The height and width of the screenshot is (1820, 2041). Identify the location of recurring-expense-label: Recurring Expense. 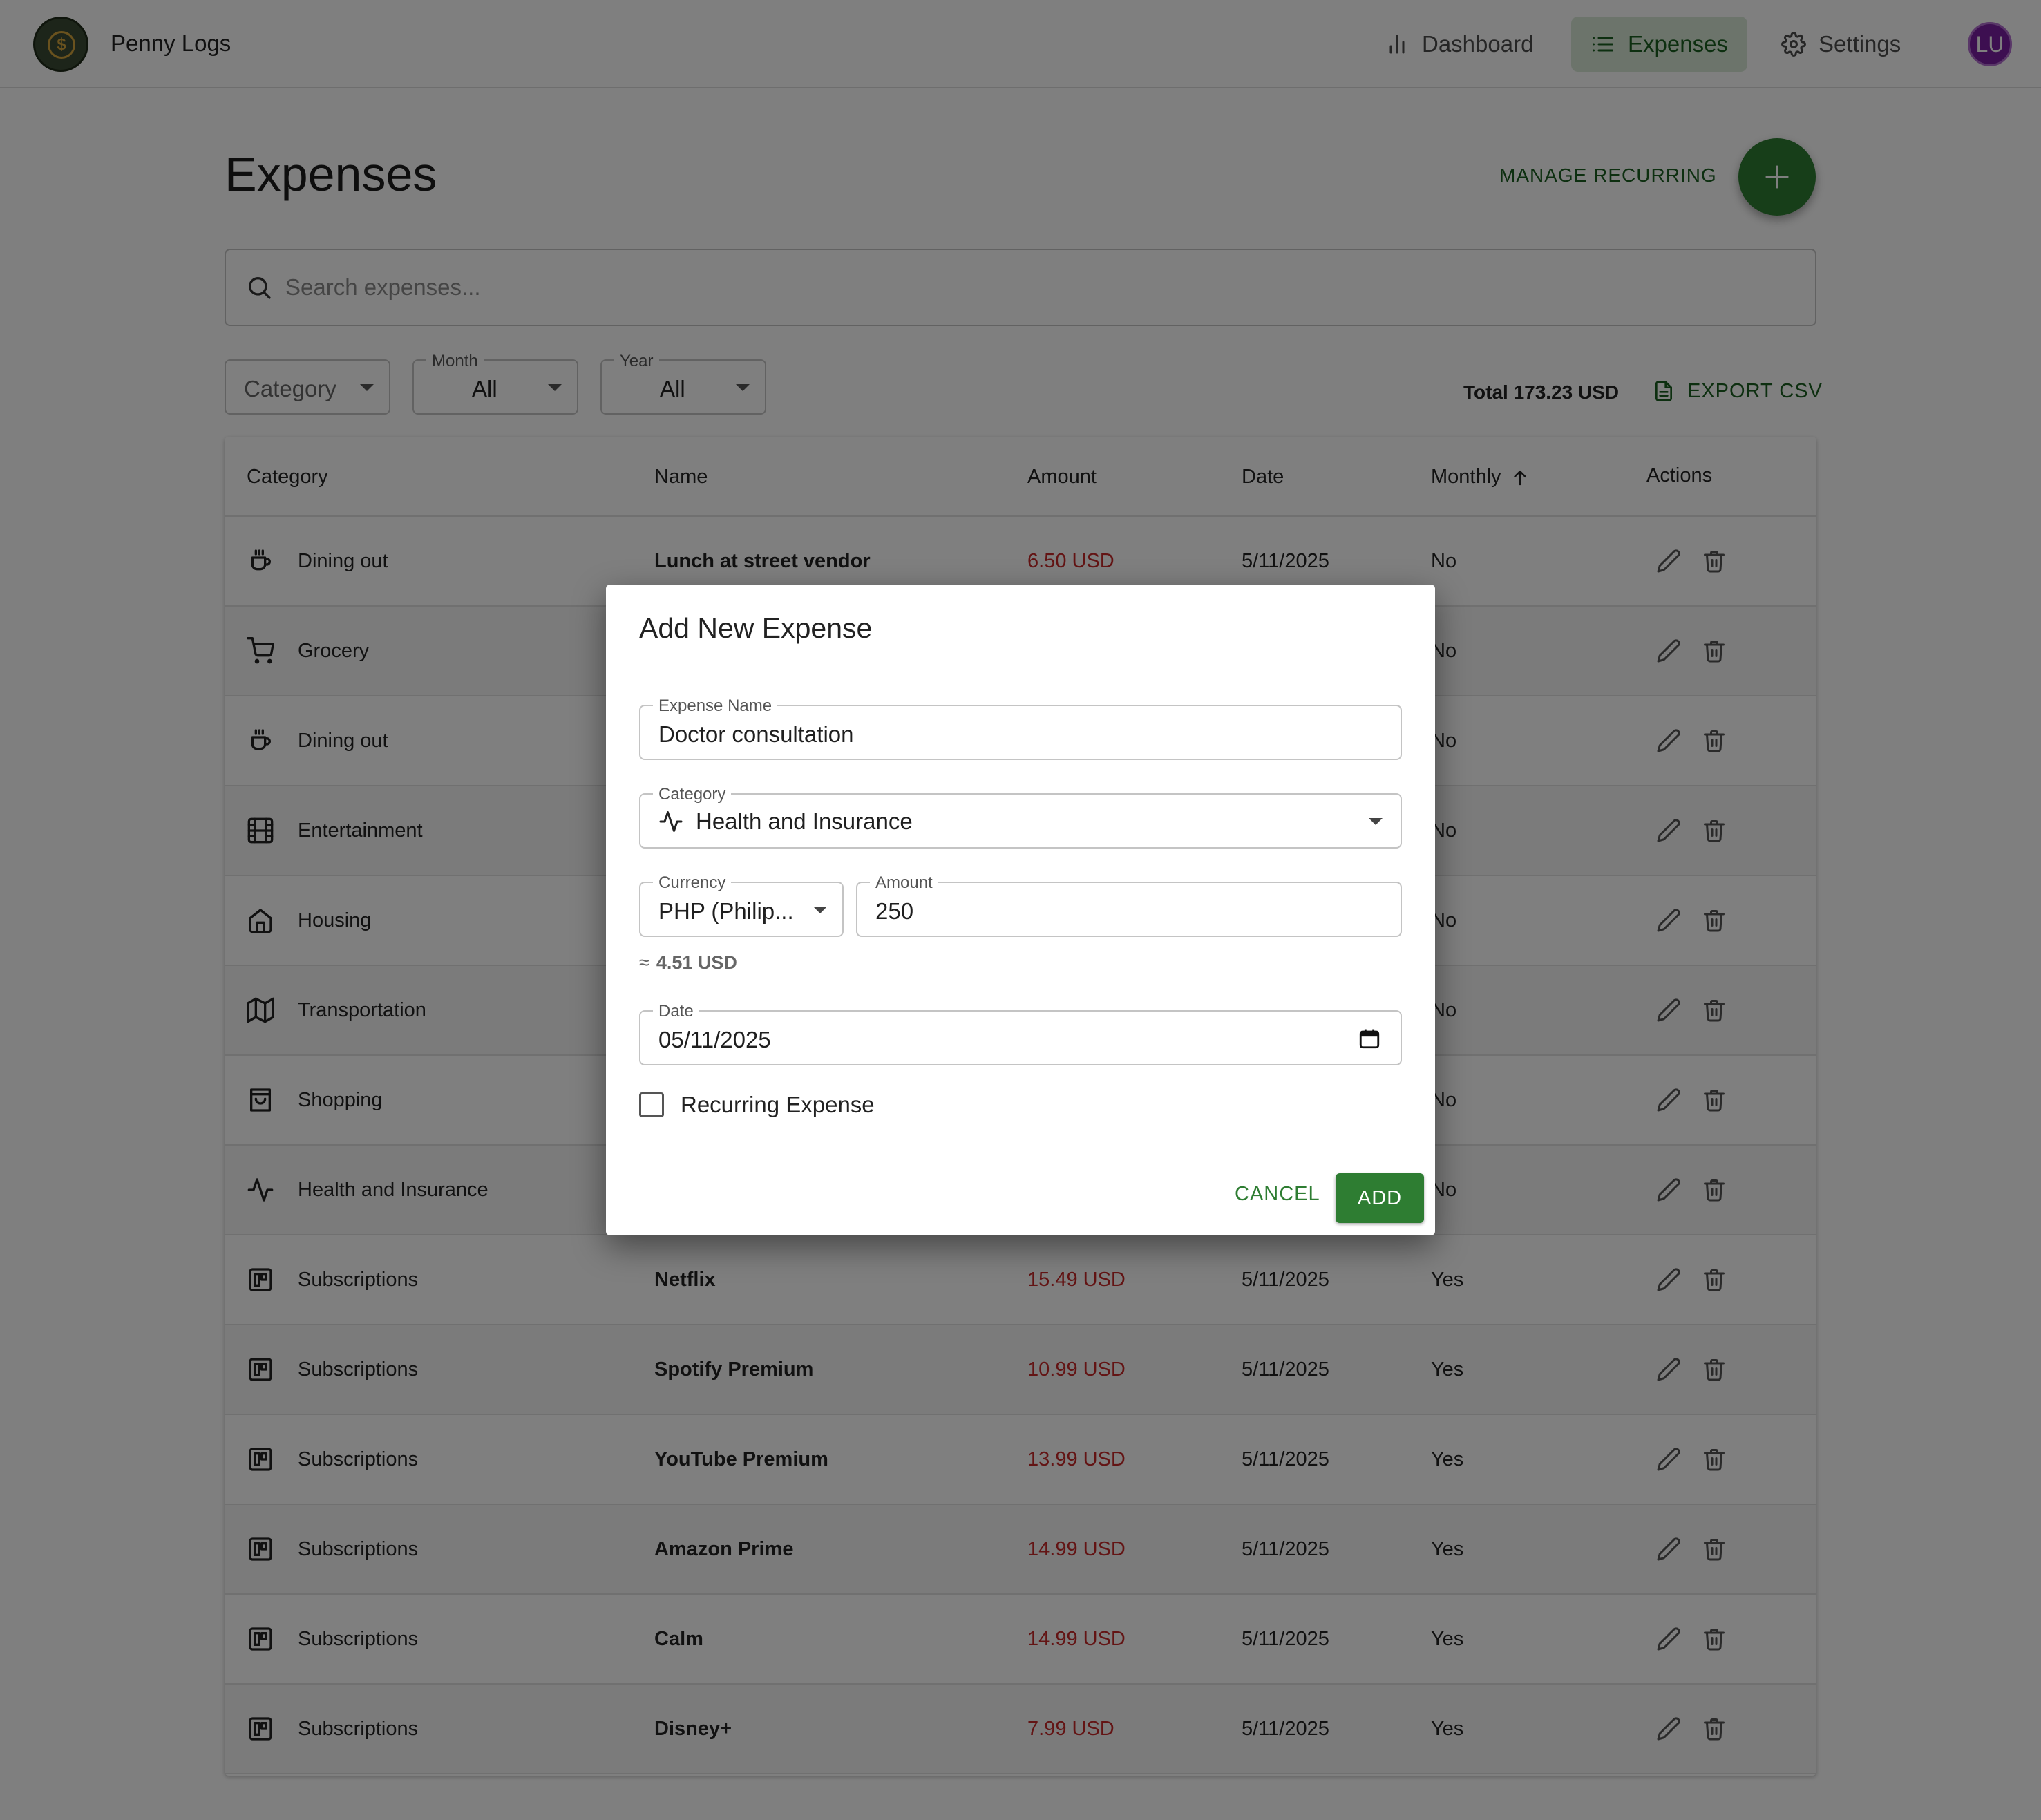
(778, 1104).